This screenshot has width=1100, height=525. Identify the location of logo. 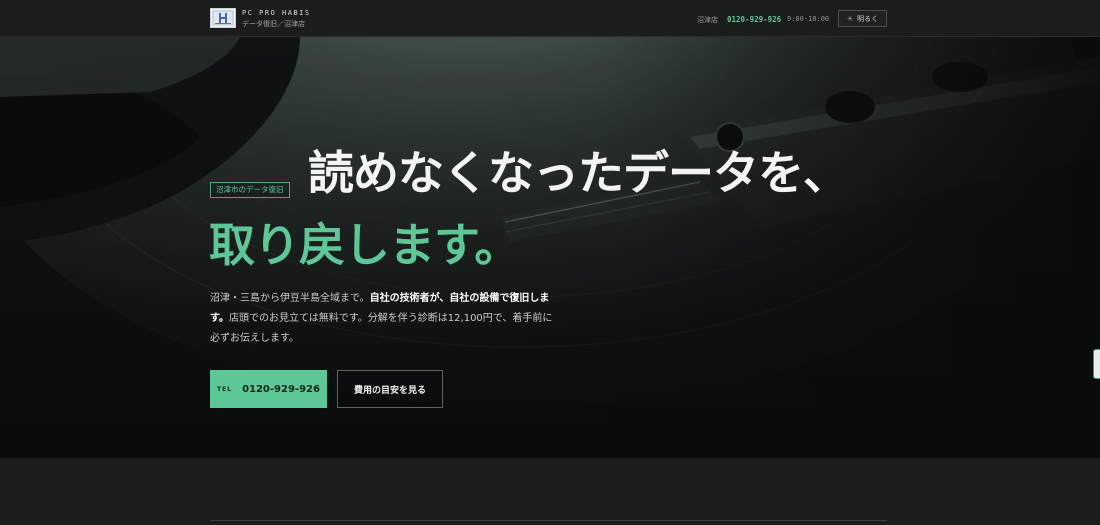
(223, 18).